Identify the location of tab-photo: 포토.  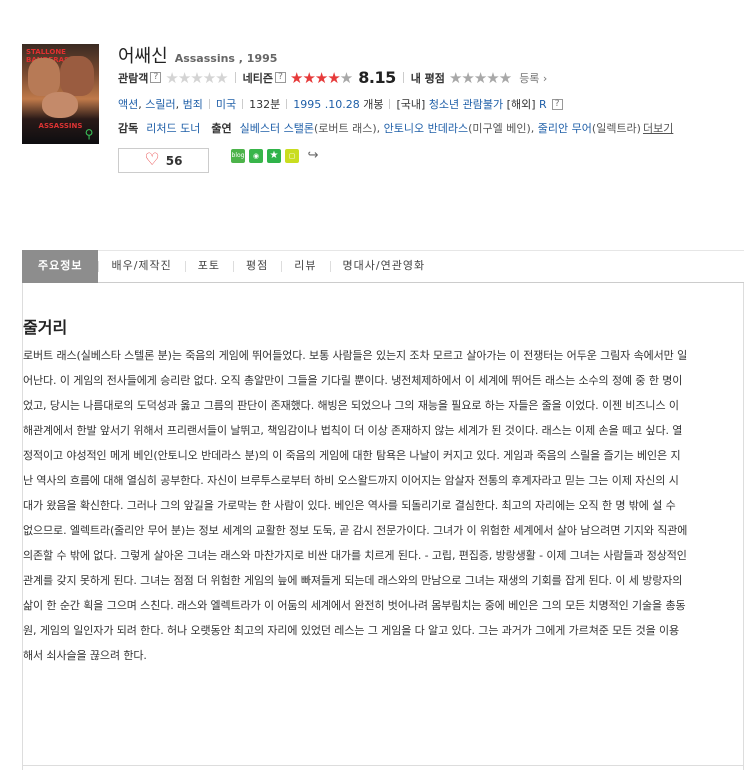
(208, 266).